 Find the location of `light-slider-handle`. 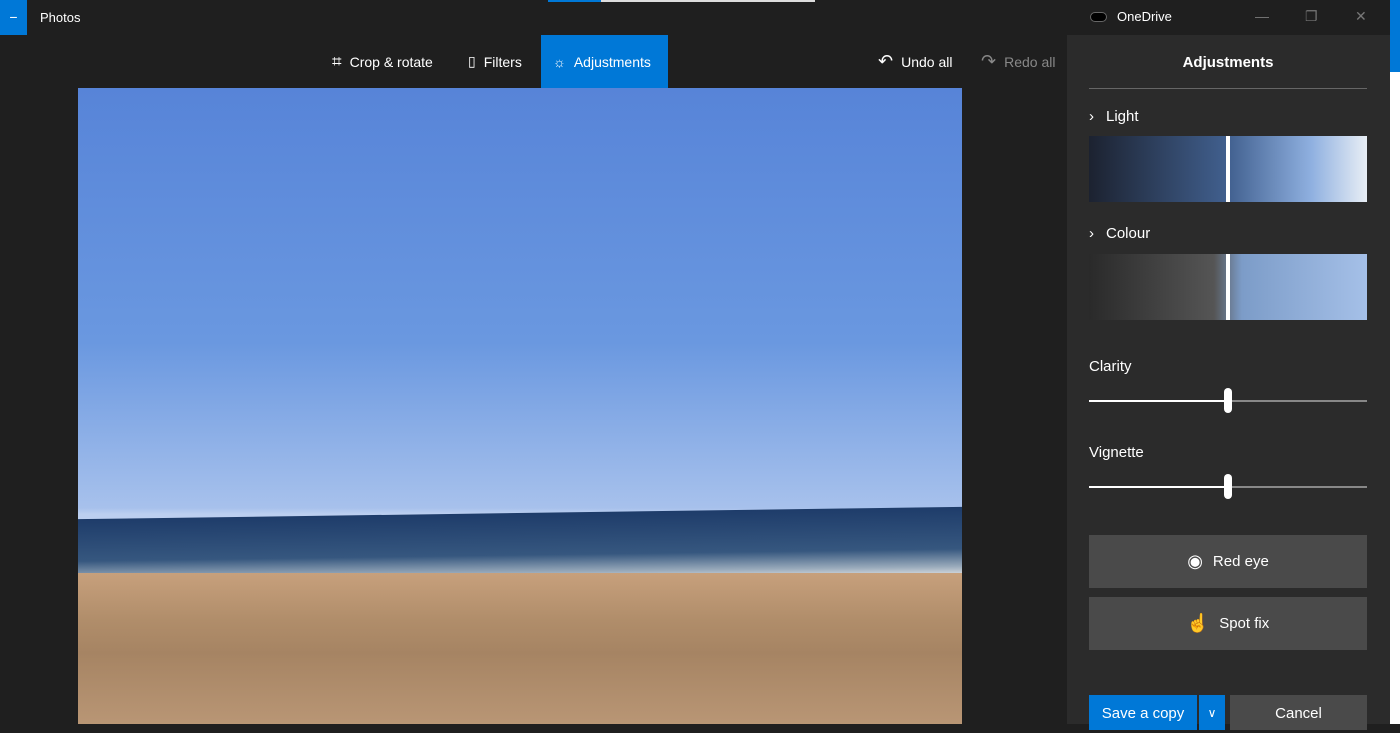

light-slider-handle is located at coordinates (1228, 169).